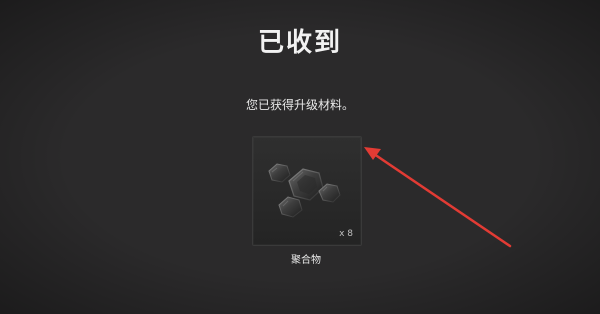 This screenshot has height=314, width=600. Describe the element at coordinates (306, 260) in the screenshot. I see `item-name: 聚合物` at that location.